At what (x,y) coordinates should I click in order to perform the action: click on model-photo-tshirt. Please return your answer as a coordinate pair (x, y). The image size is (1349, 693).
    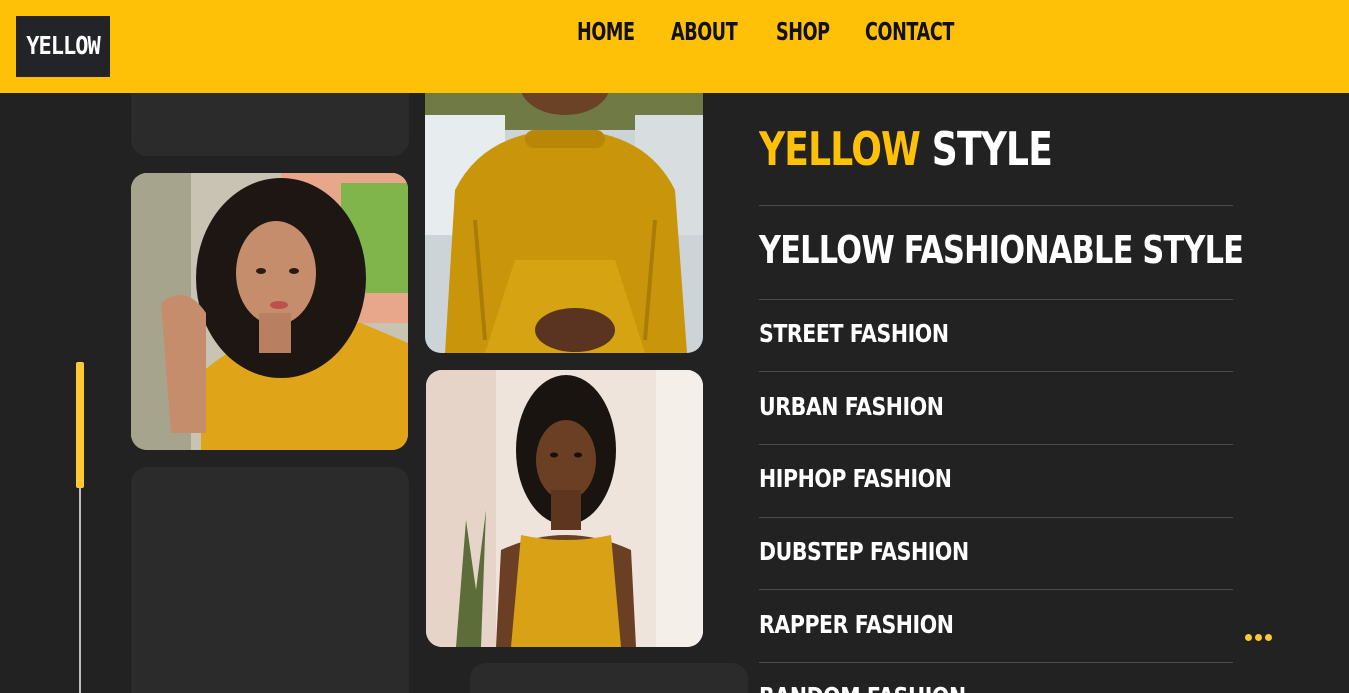
    Looking at the image, I should click on (269, 311).